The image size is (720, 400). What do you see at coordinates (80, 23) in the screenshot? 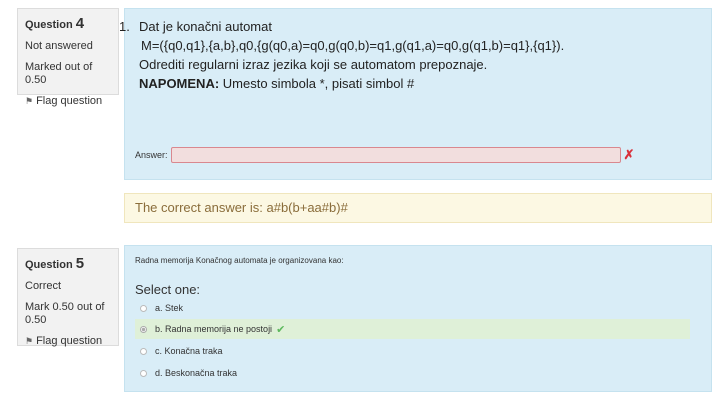
I see `q4-number-value: 4` at bounding box center [80, 23].